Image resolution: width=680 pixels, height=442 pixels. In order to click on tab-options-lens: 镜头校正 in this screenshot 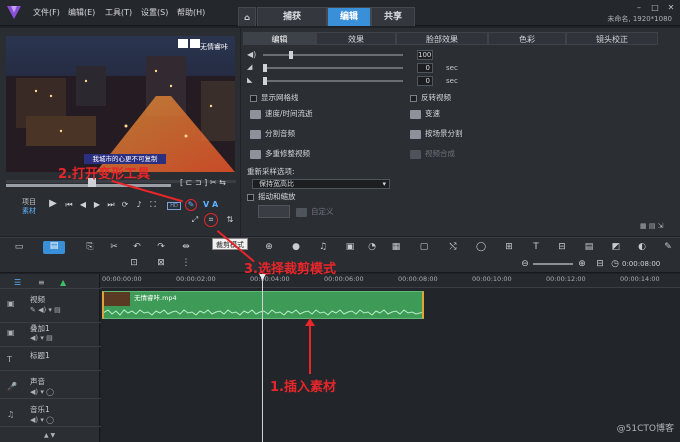, I will do `click(612, 38)`.